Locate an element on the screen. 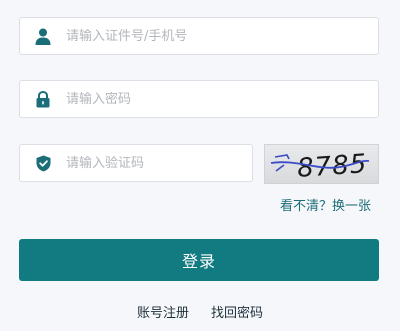 The width and height of the screenshot is (400, 331). refresh-captcha-link: 看不清？换一张 is located at coordinates (325, 204).